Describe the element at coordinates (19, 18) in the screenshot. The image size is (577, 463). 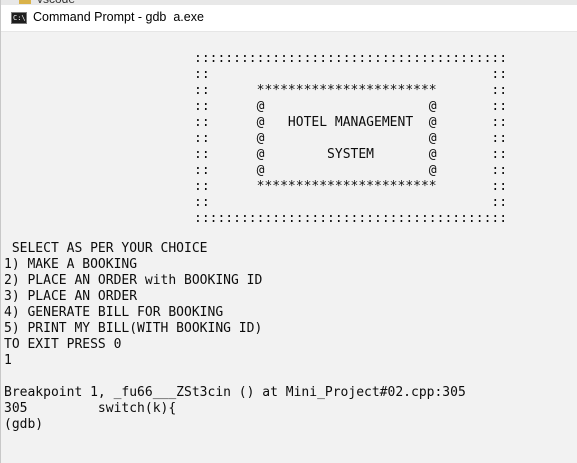
I see `cmd-icon: C:\` at that location.